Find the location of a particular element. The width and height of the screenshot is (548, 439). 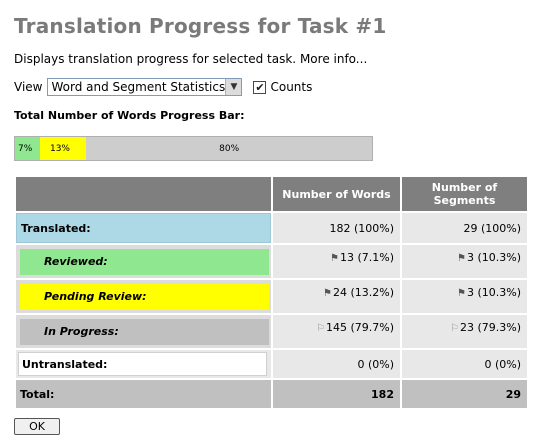

table-row-total: Total: 182 29 is located at coordinates (271, 394).